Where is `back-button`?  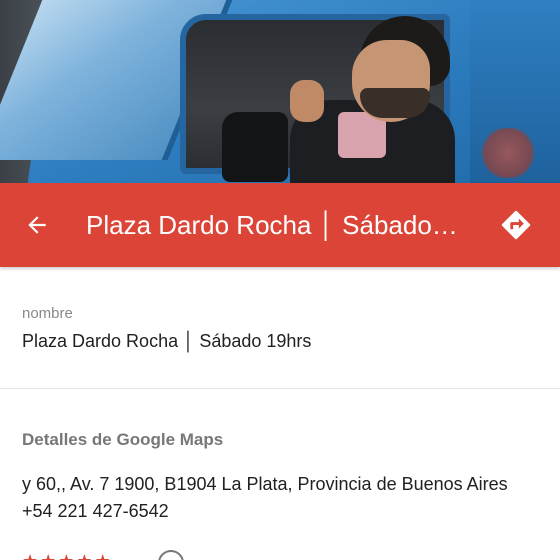
back-button is located at coordinates (37, 225).